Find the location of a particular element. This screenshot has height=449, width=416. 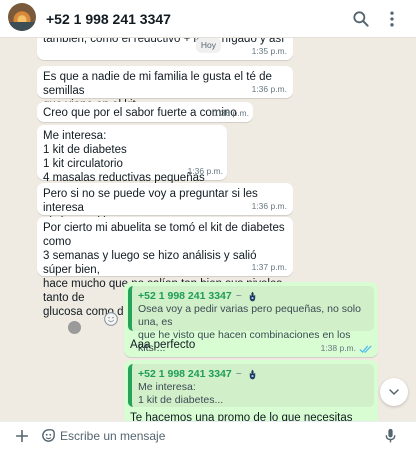

message-time: 1:37 p.m. is located at coordinates (269, 267).